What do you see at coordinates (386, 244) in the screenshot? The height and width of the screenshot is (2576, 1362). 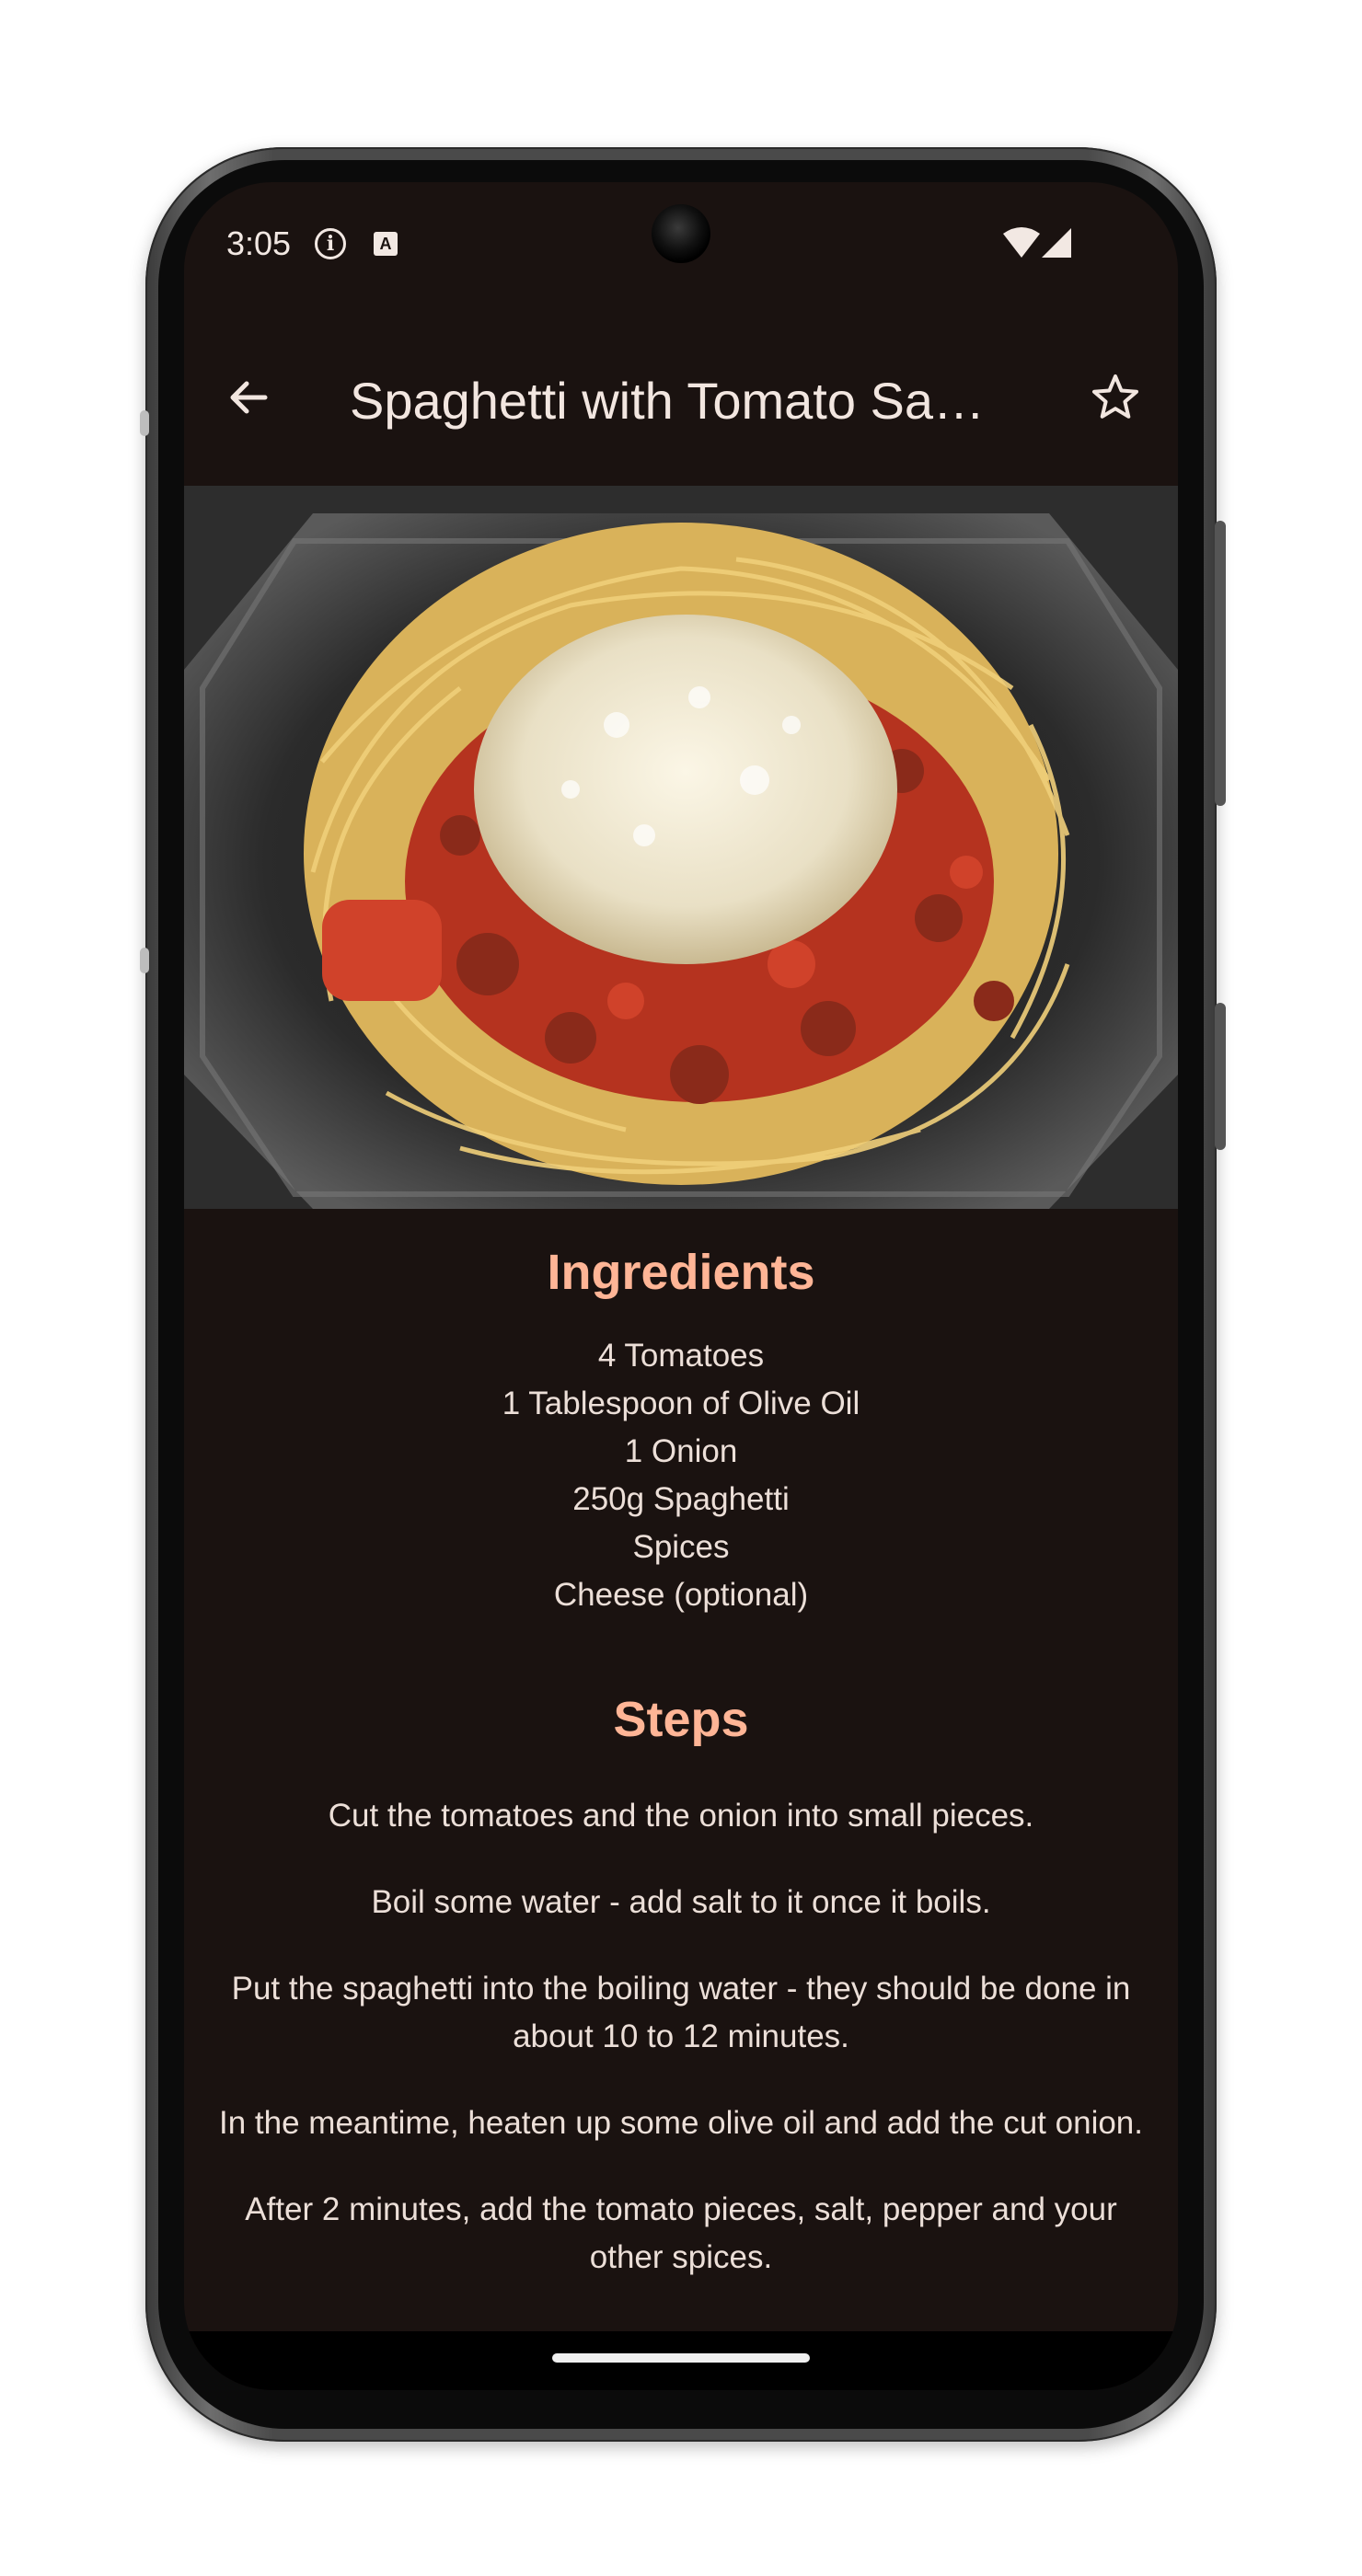 I see `text-a-icon: A` at bounding box center [386, 244].